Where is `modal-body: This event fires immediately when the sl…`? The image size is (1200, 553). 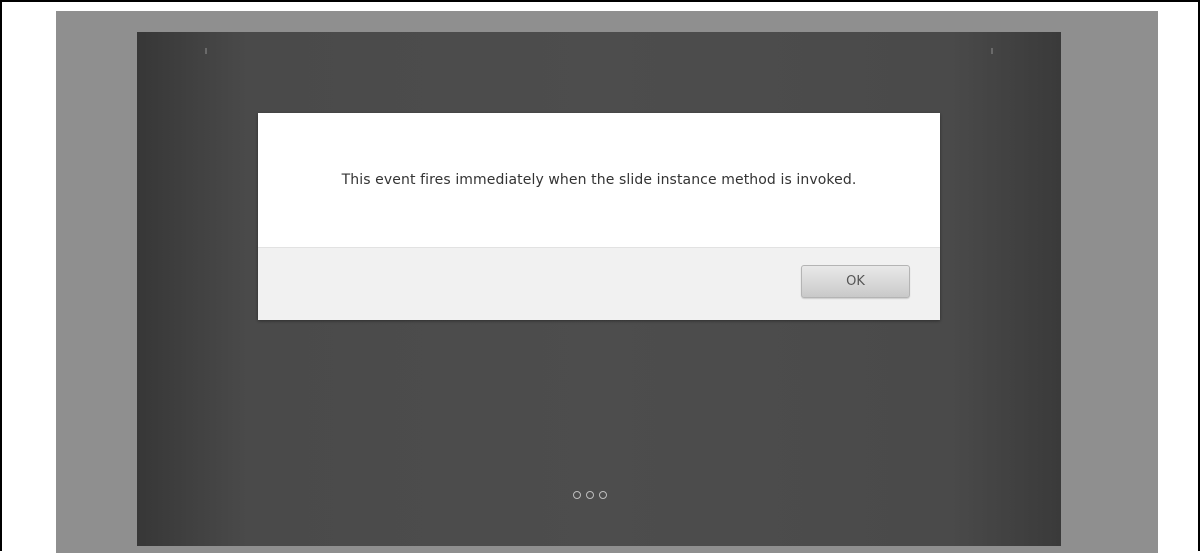
modal-body: This event fires immediately when the sl… is located at coordinates (599, 180).